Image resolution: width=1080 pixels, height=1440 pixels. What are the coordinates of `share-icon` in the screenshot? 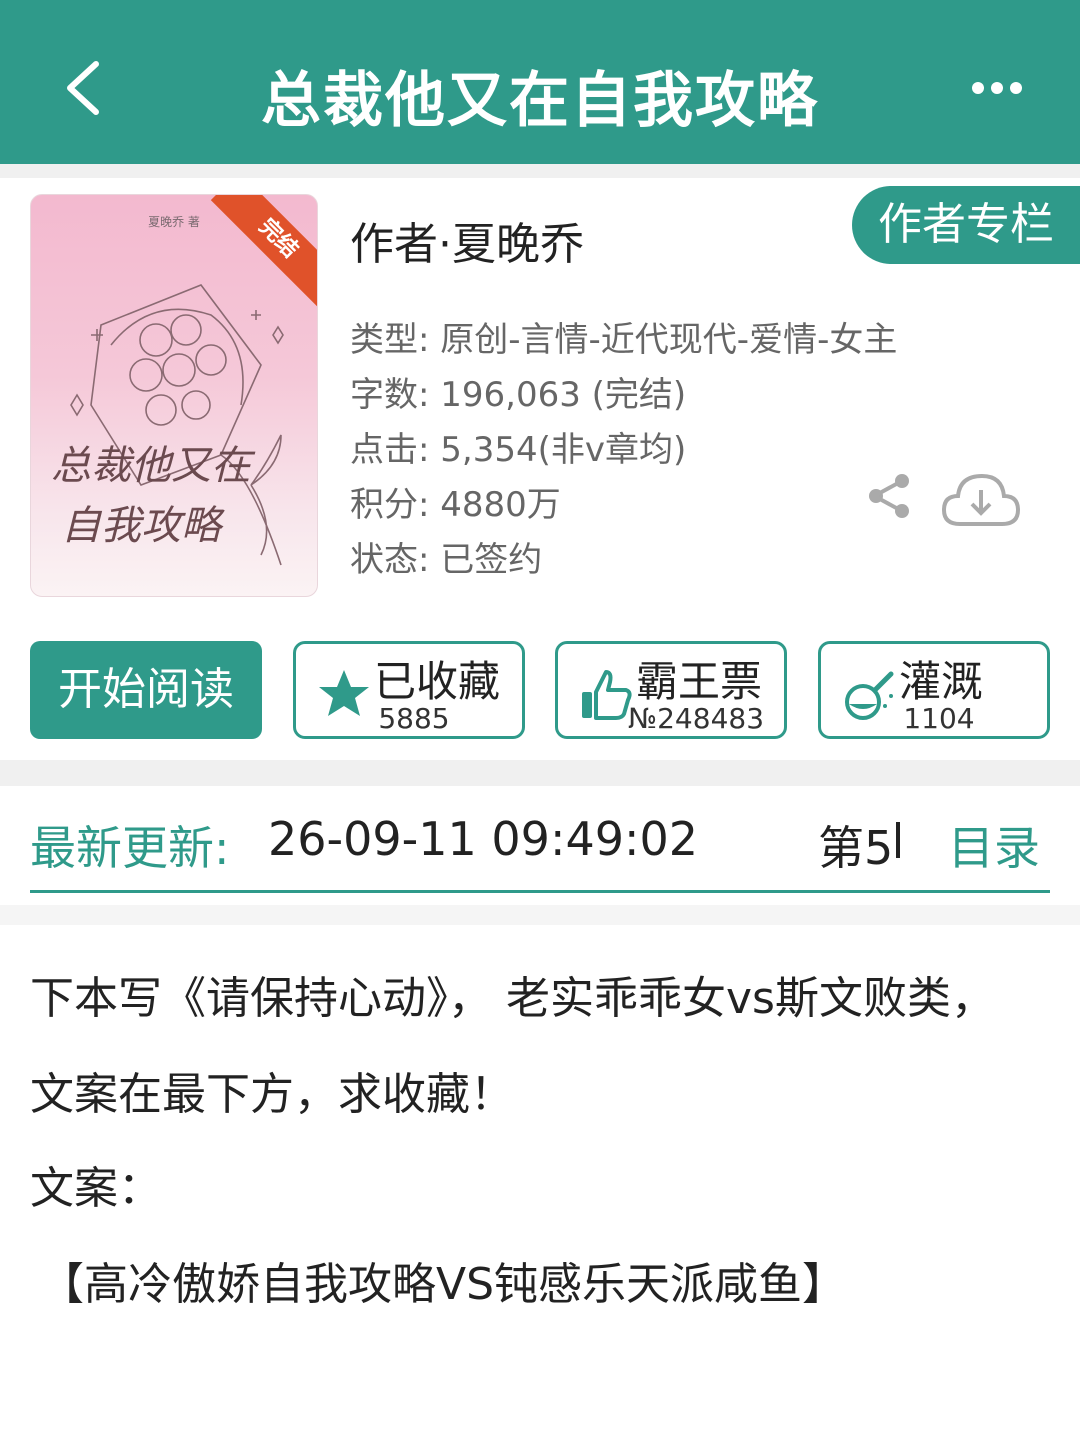 It's located at (890, 496).